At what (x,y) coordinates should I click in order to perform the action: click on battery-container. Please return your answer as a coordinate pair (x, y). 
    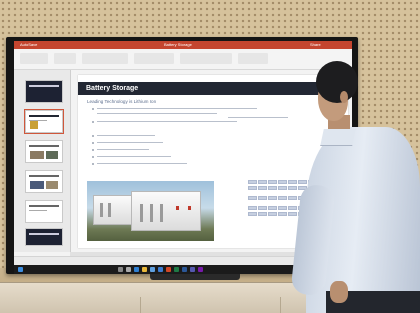
    Looking at the image, I should click on (166, 211).